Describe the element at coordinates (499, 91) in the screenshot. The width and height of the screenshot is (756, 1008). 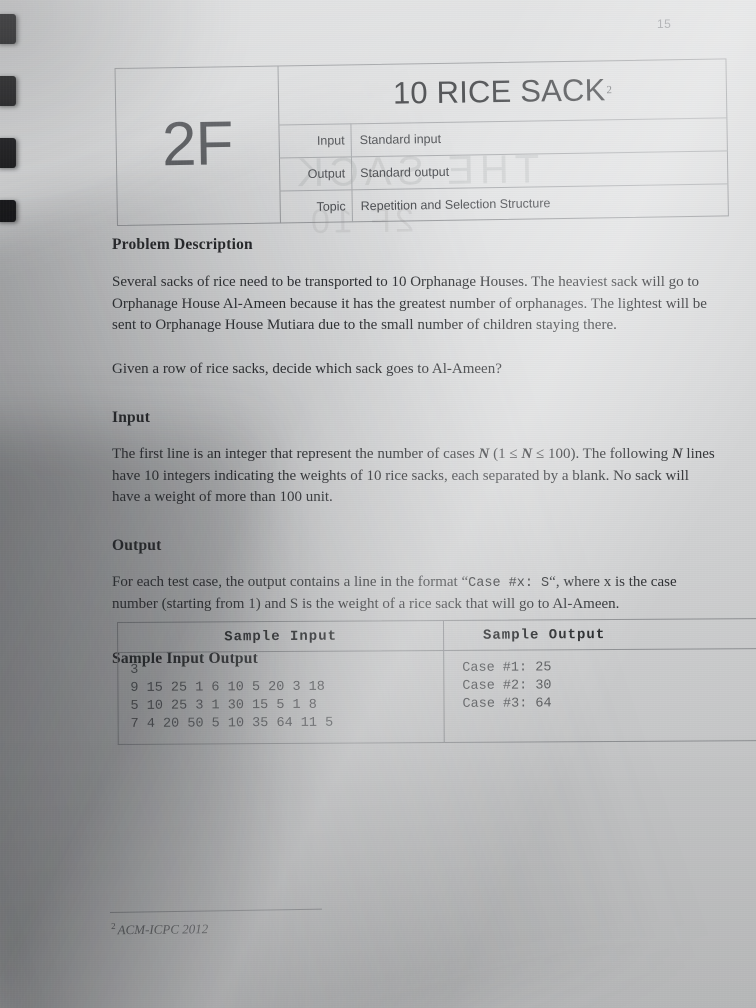
I see `problem-title: 10 RICE SACK` at that location.